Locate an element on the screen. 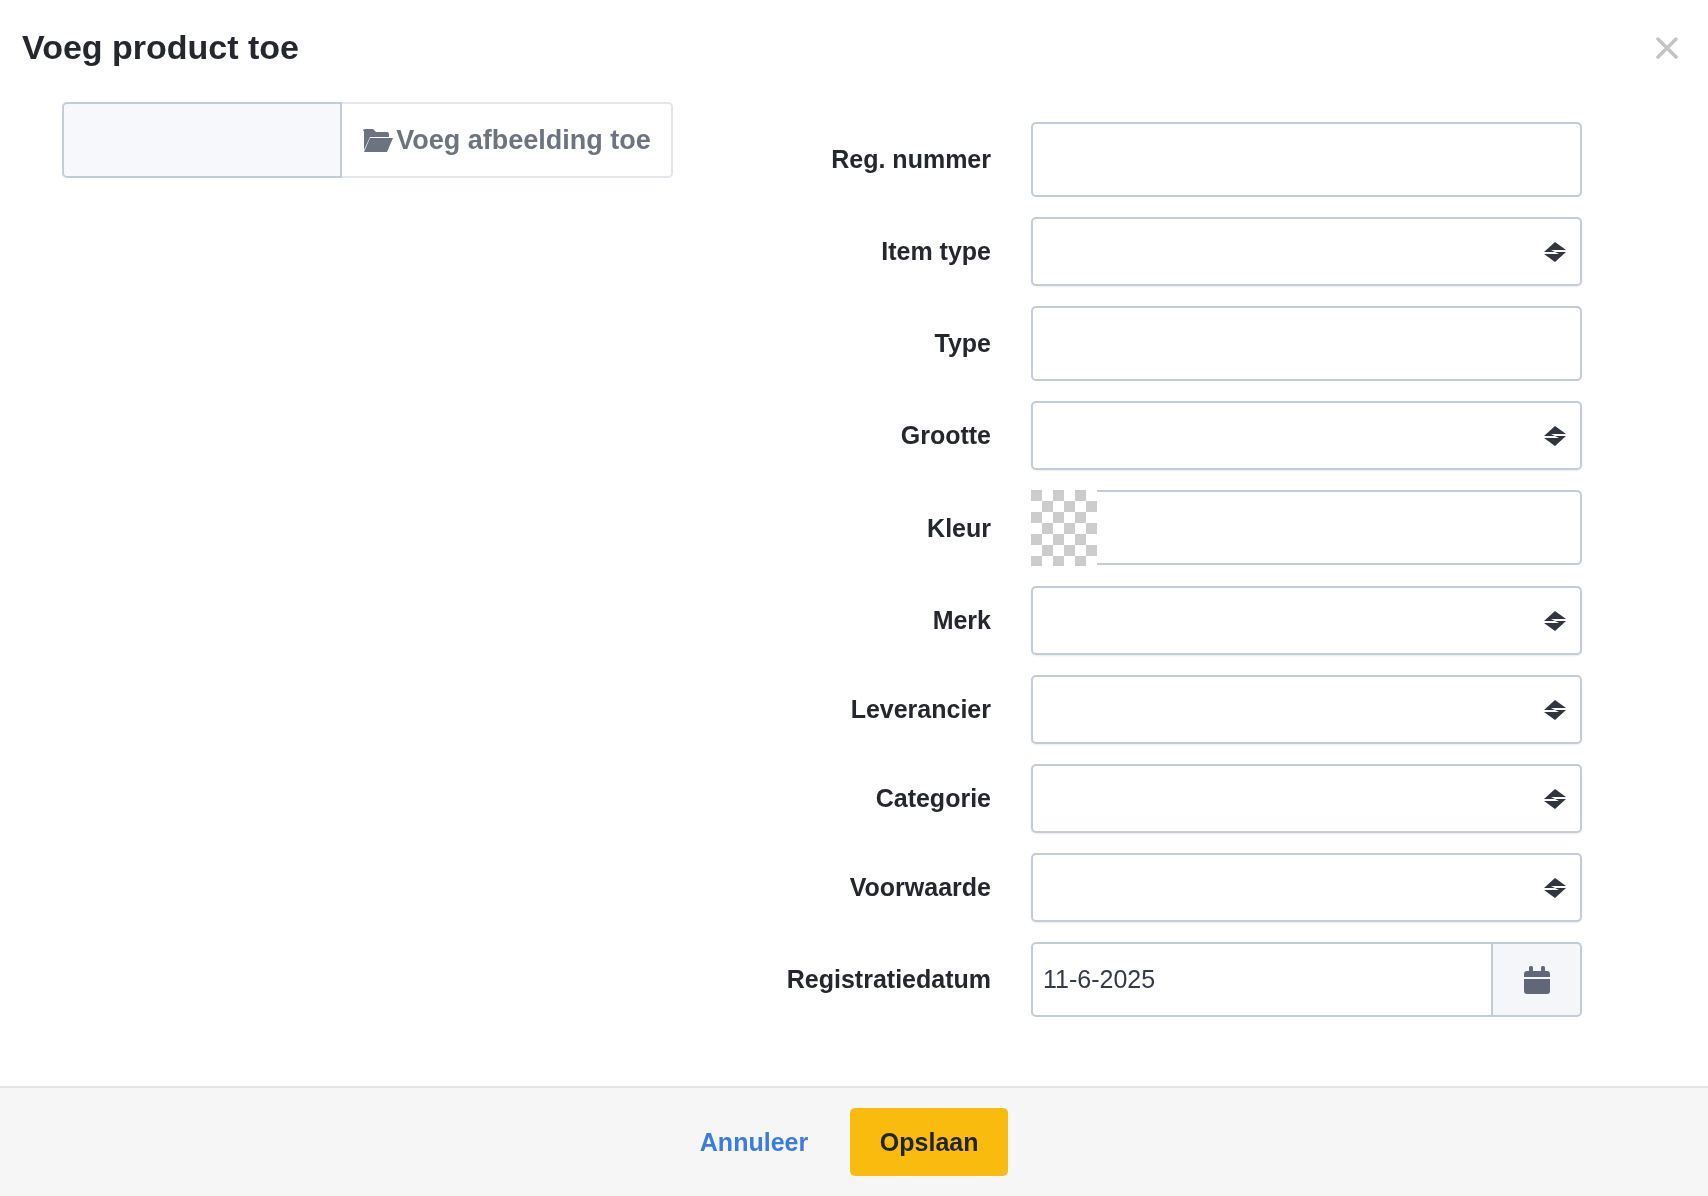 The width and height of the screenshot is (1708, 1196). date-field: 11-6-2025 is located at coordinates (1262, 979).